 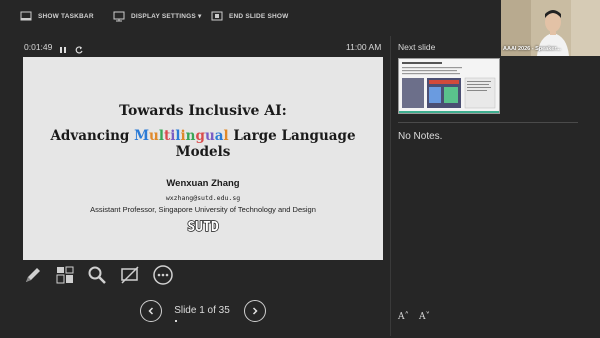 What do you see at coordinates (97, 275) in the screenshot?
I see `zoom-icon` at bounding box center [97, 275].